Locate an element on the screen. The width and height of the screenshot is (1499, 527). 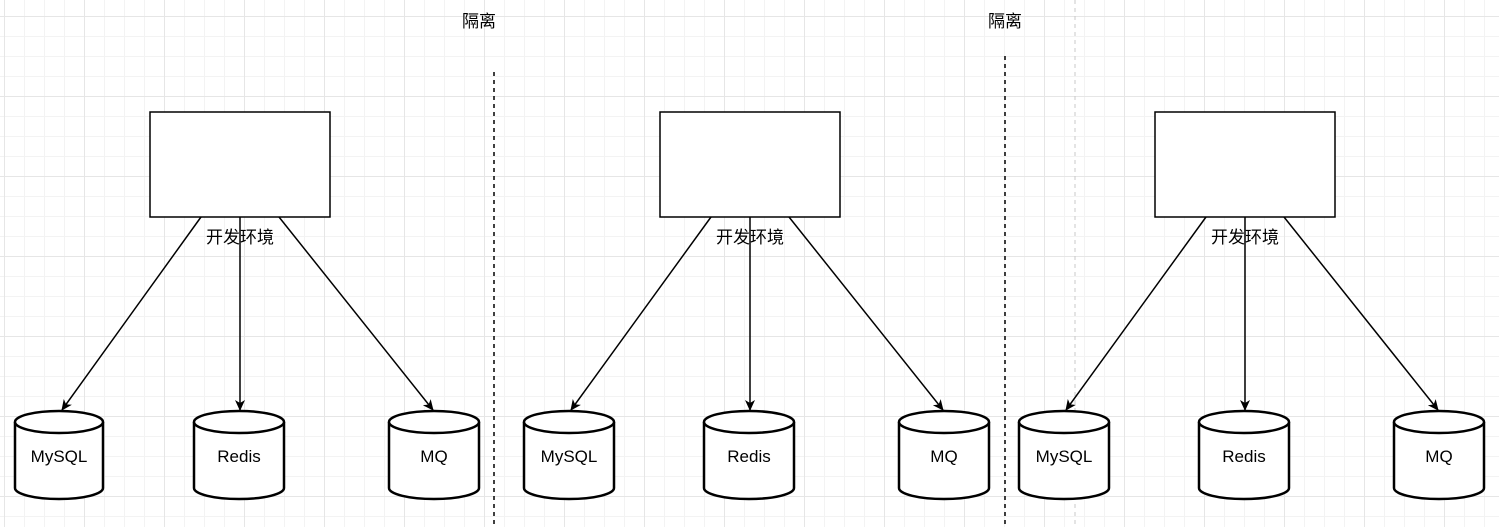
isolation-label-1: 隔离 is located at coordinates (479, 22).